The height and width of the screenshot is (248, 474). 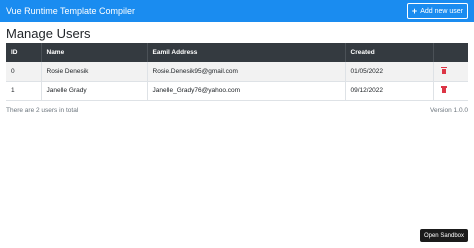 What do you see at coordinates (94, 71) in the screenshot?
I see `cell-name: Rosie Denesik` at bounding box center [94, 71].